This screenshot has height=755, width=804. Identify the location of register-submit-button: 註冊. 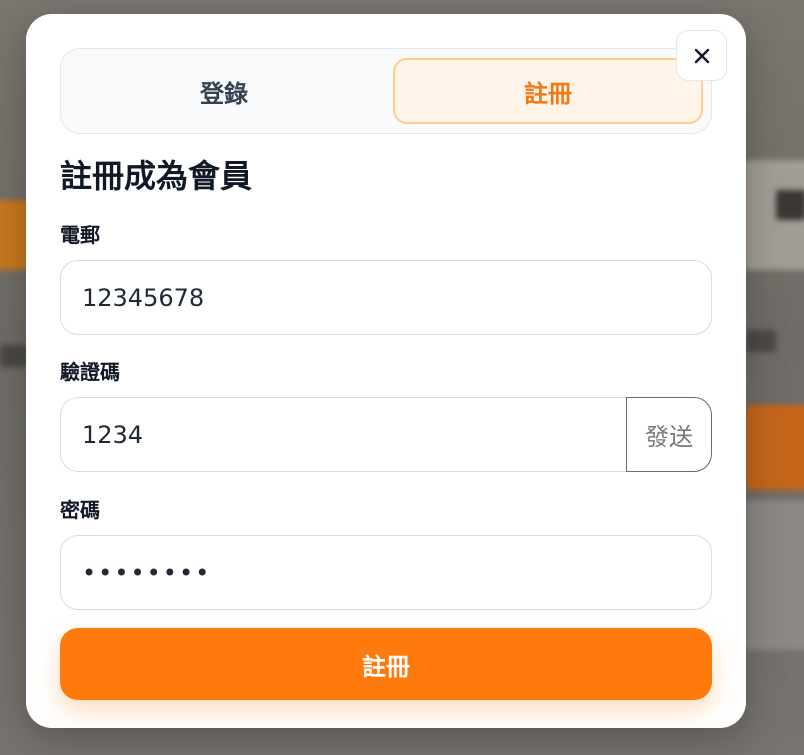
(386, 664).